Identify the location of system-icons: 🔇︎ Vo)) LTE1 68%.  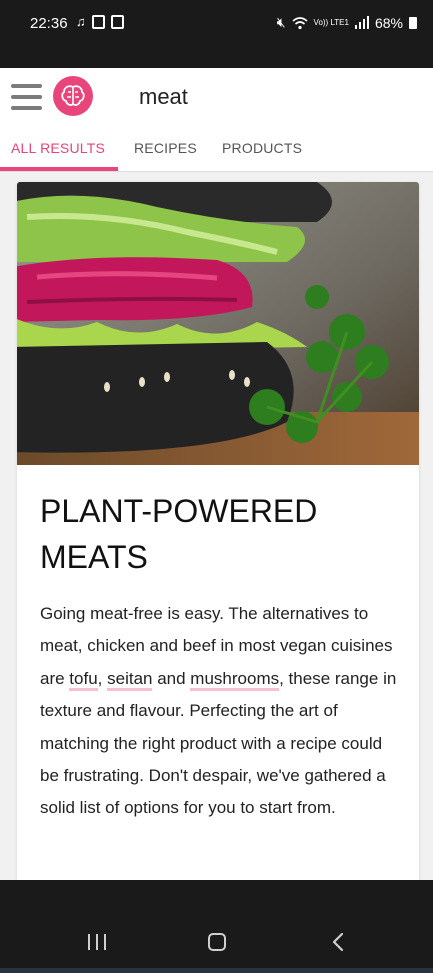
(347, 22).